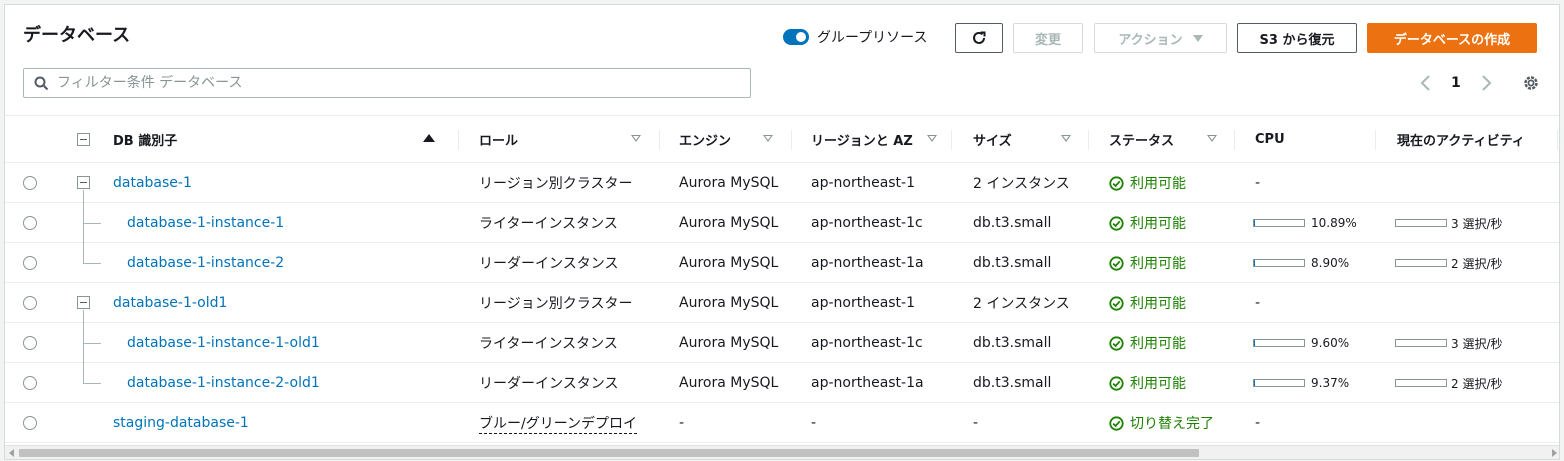 Image resolution: width=1564 pixels, height=461 pixels. What do you see at coordinates (569, 139) in the screenshot?
I see `column-role: ロール` at bounding box center [569, 139].